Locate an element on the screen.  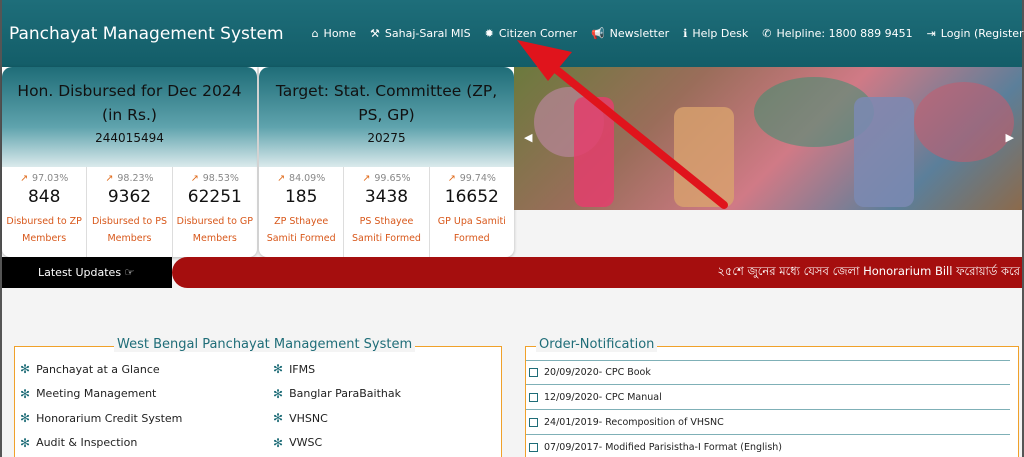
stat-number: 848 is located at coordinates (44, 197).